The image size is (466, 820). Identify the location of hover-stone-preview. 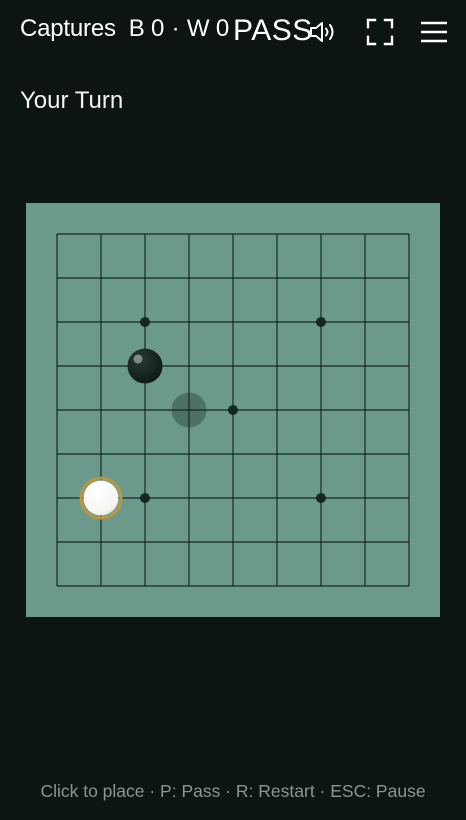
(189, 410).